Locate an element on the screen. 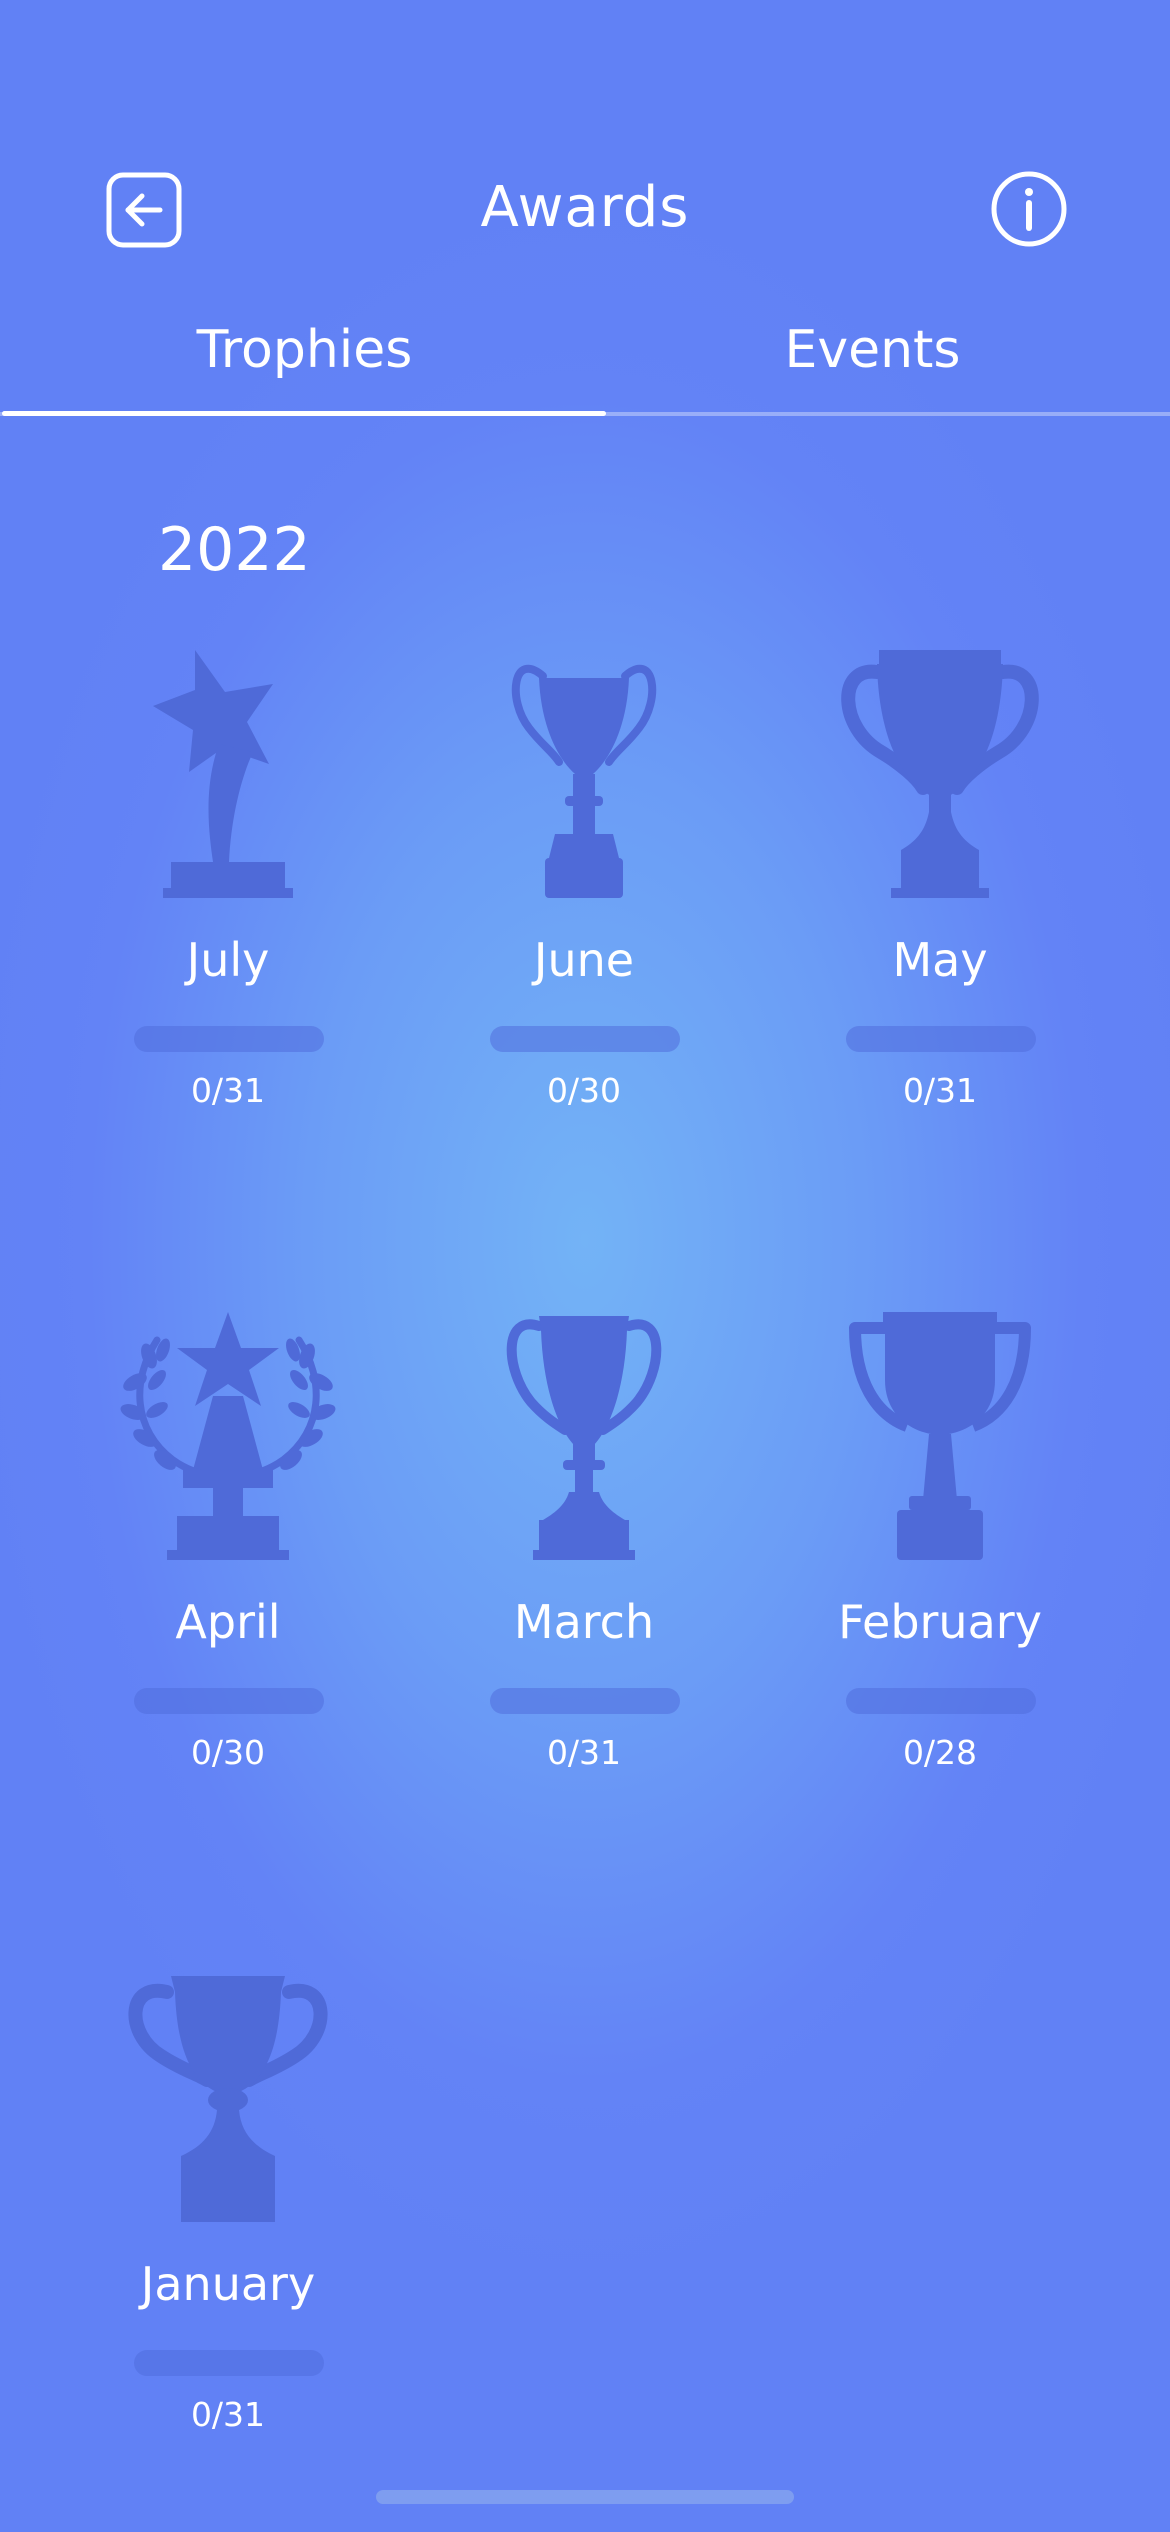 The width and height of the screenshot is (1170, 2532). trophy-month-label: January is located at coordinates (228, 2284).